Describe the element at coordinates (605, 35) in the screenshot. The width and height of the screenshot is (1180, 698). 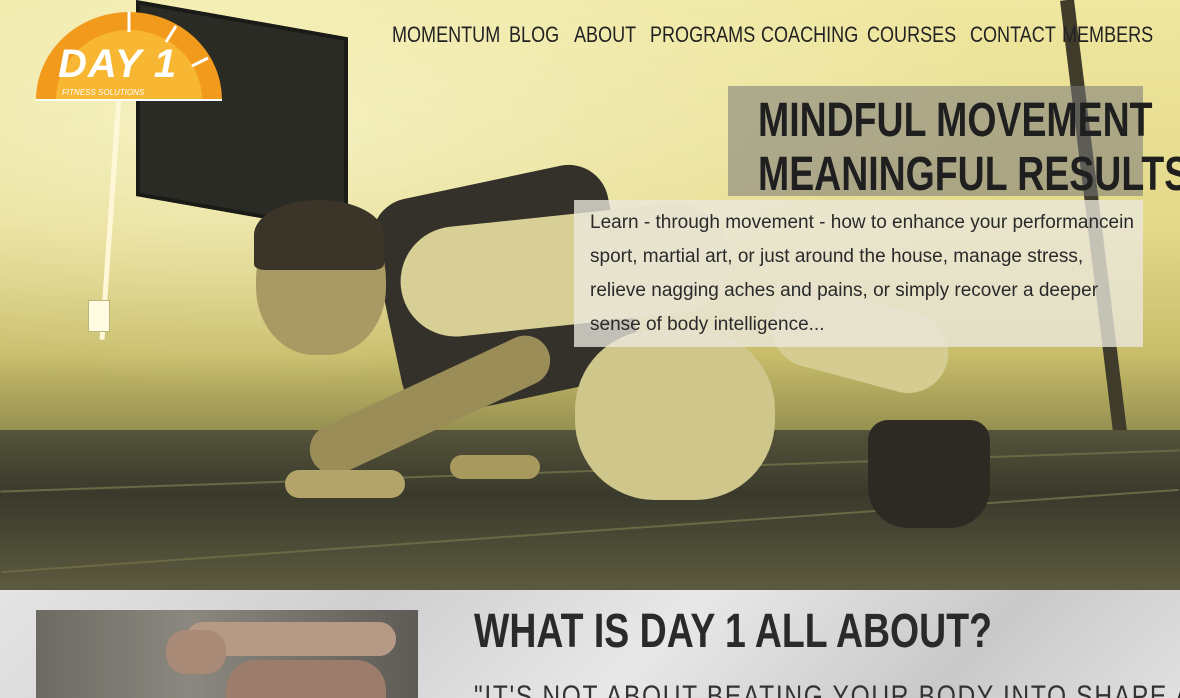
I see `nav-item-about: ABOUT` at that location.